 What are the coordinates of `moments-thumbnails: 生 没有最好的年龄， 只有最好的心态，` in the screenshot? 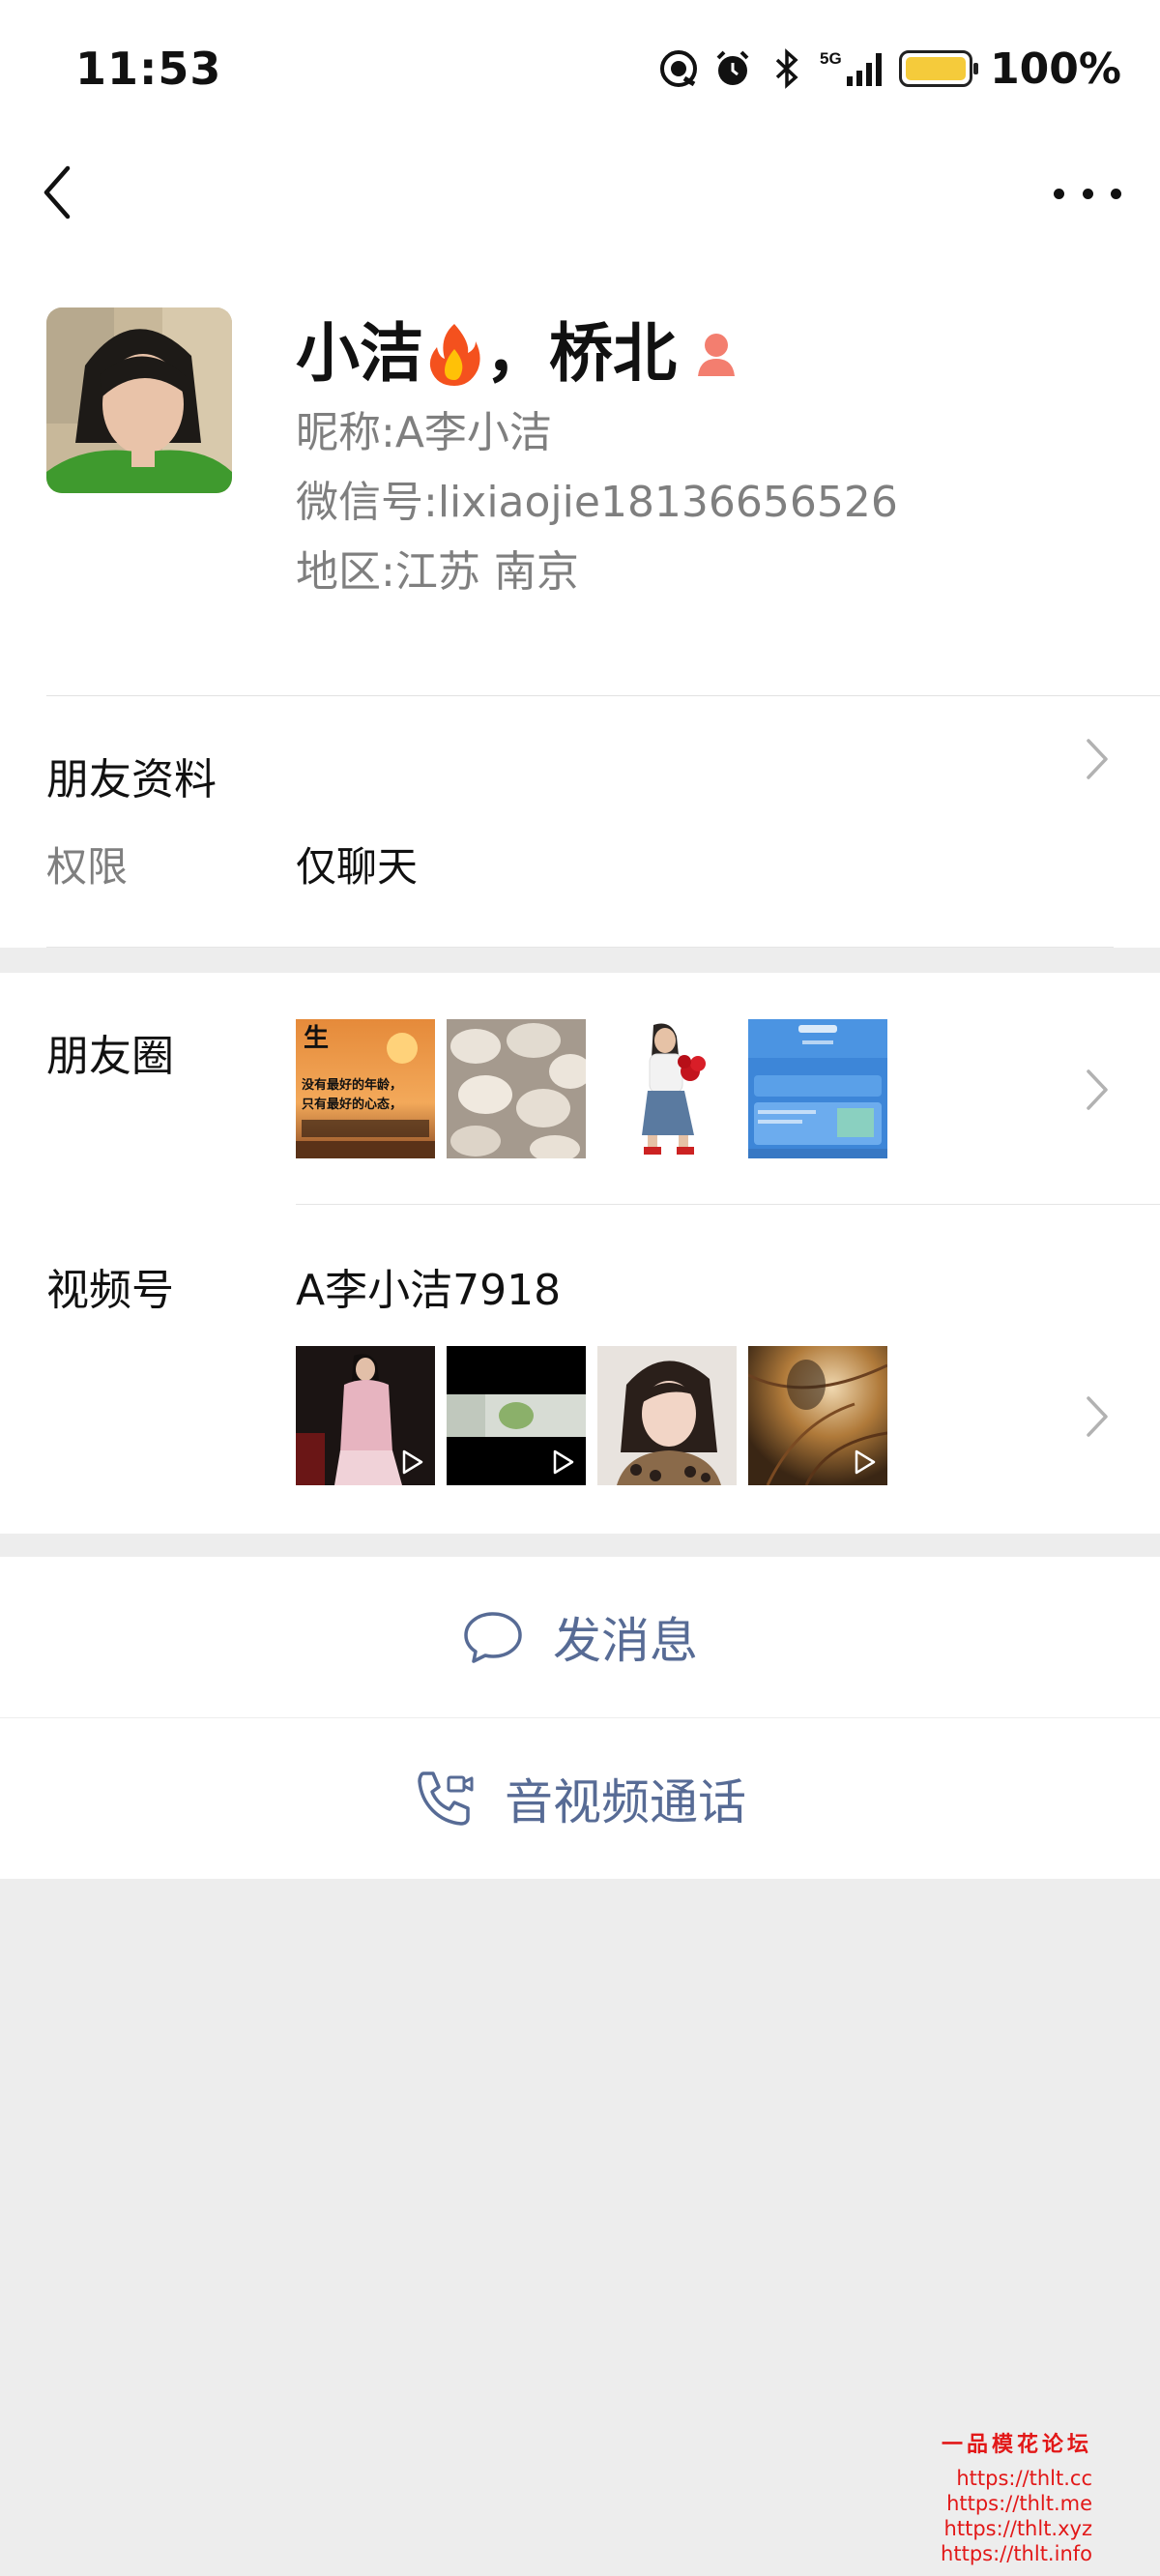 It's located at (592, 1088).